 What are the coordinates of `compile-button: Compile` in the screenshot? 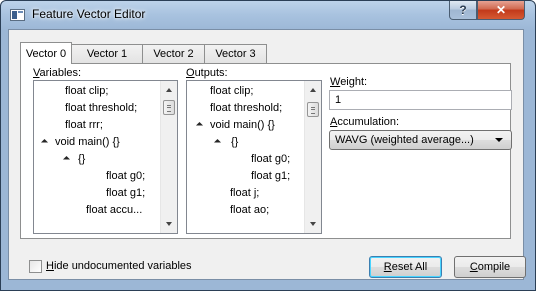 It's located at (490, 267).